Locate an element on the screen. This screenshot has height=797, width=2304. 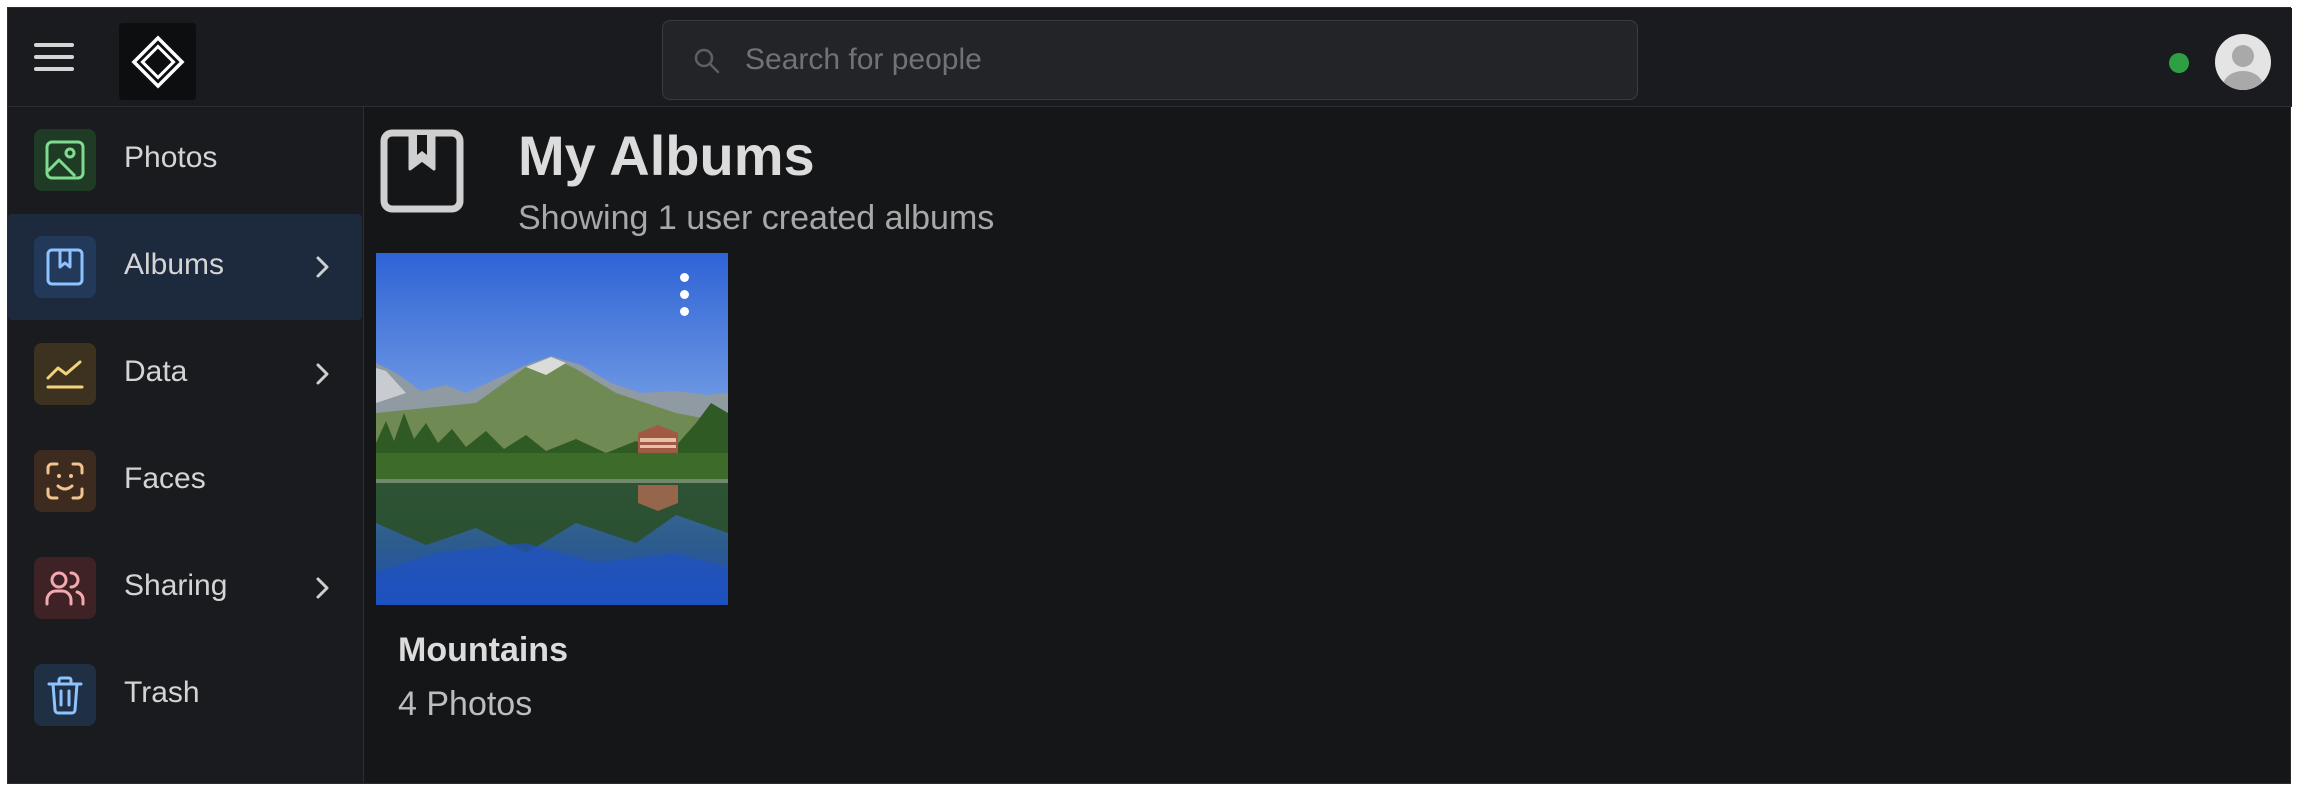
sidebar-item-label: Sharing is located at coordinates (176, 585).